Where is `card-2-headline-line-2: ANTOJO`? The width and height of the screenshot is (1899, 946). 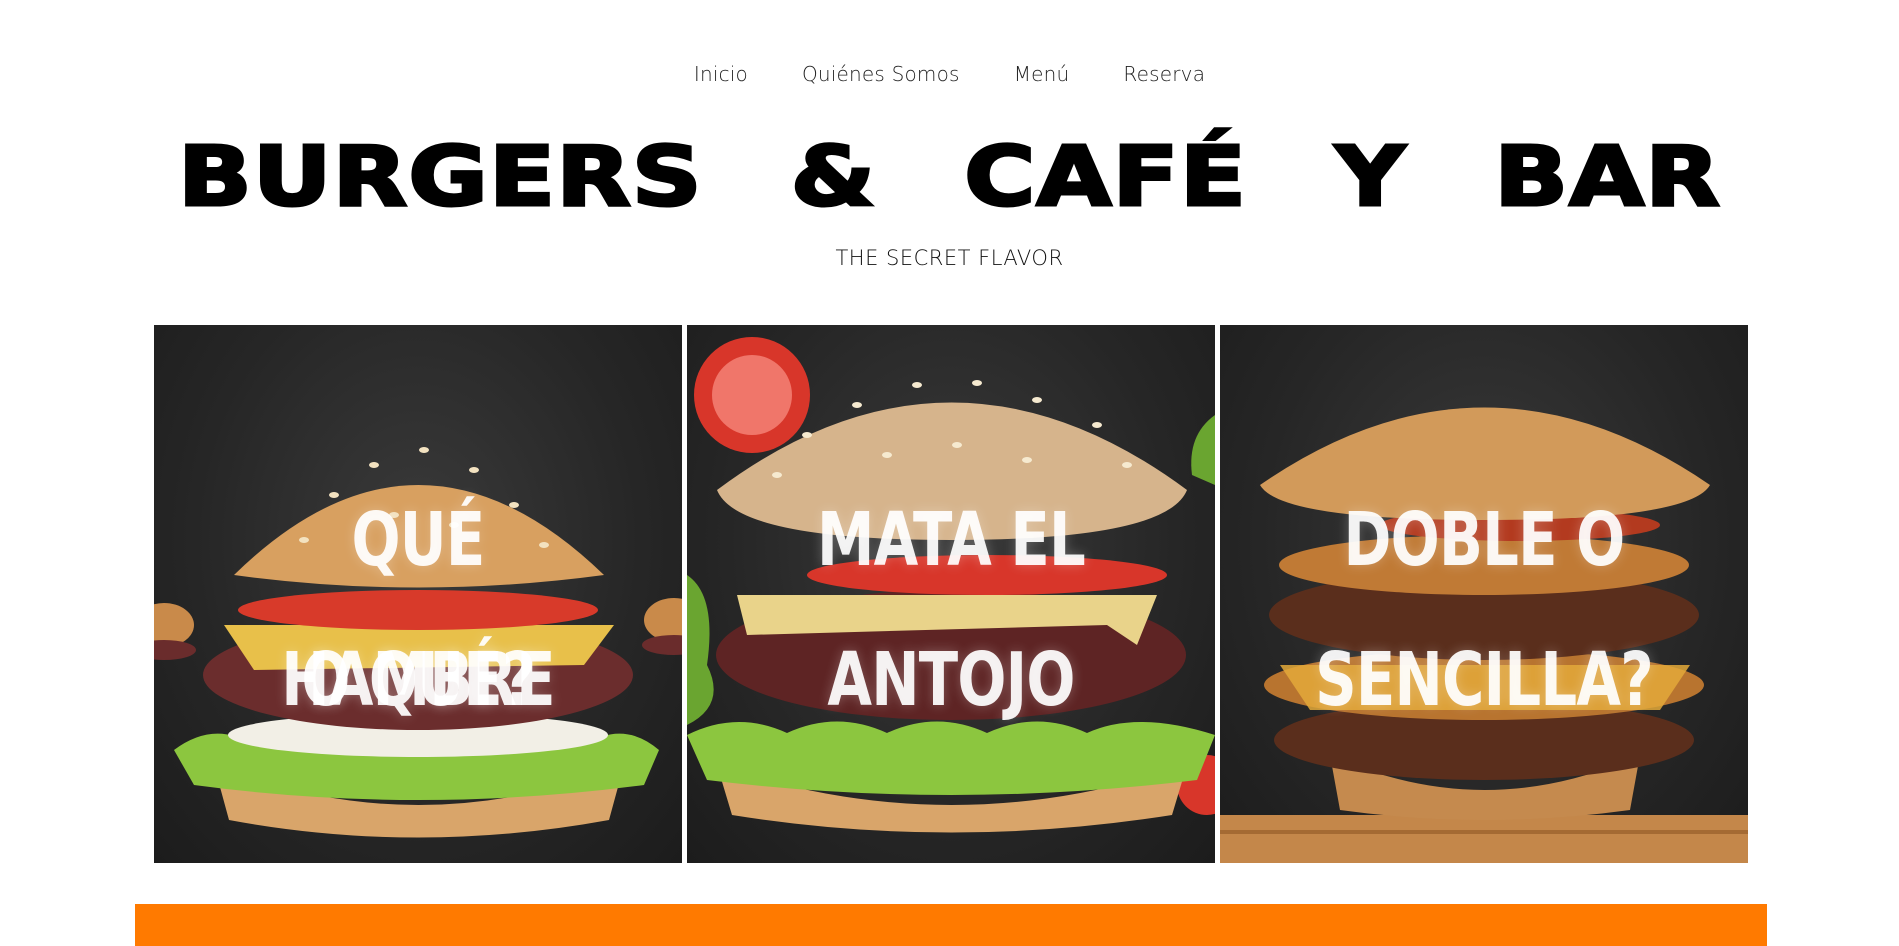 card-2-headline-line-2: ANTOJO is located at coordinates (951, 680).